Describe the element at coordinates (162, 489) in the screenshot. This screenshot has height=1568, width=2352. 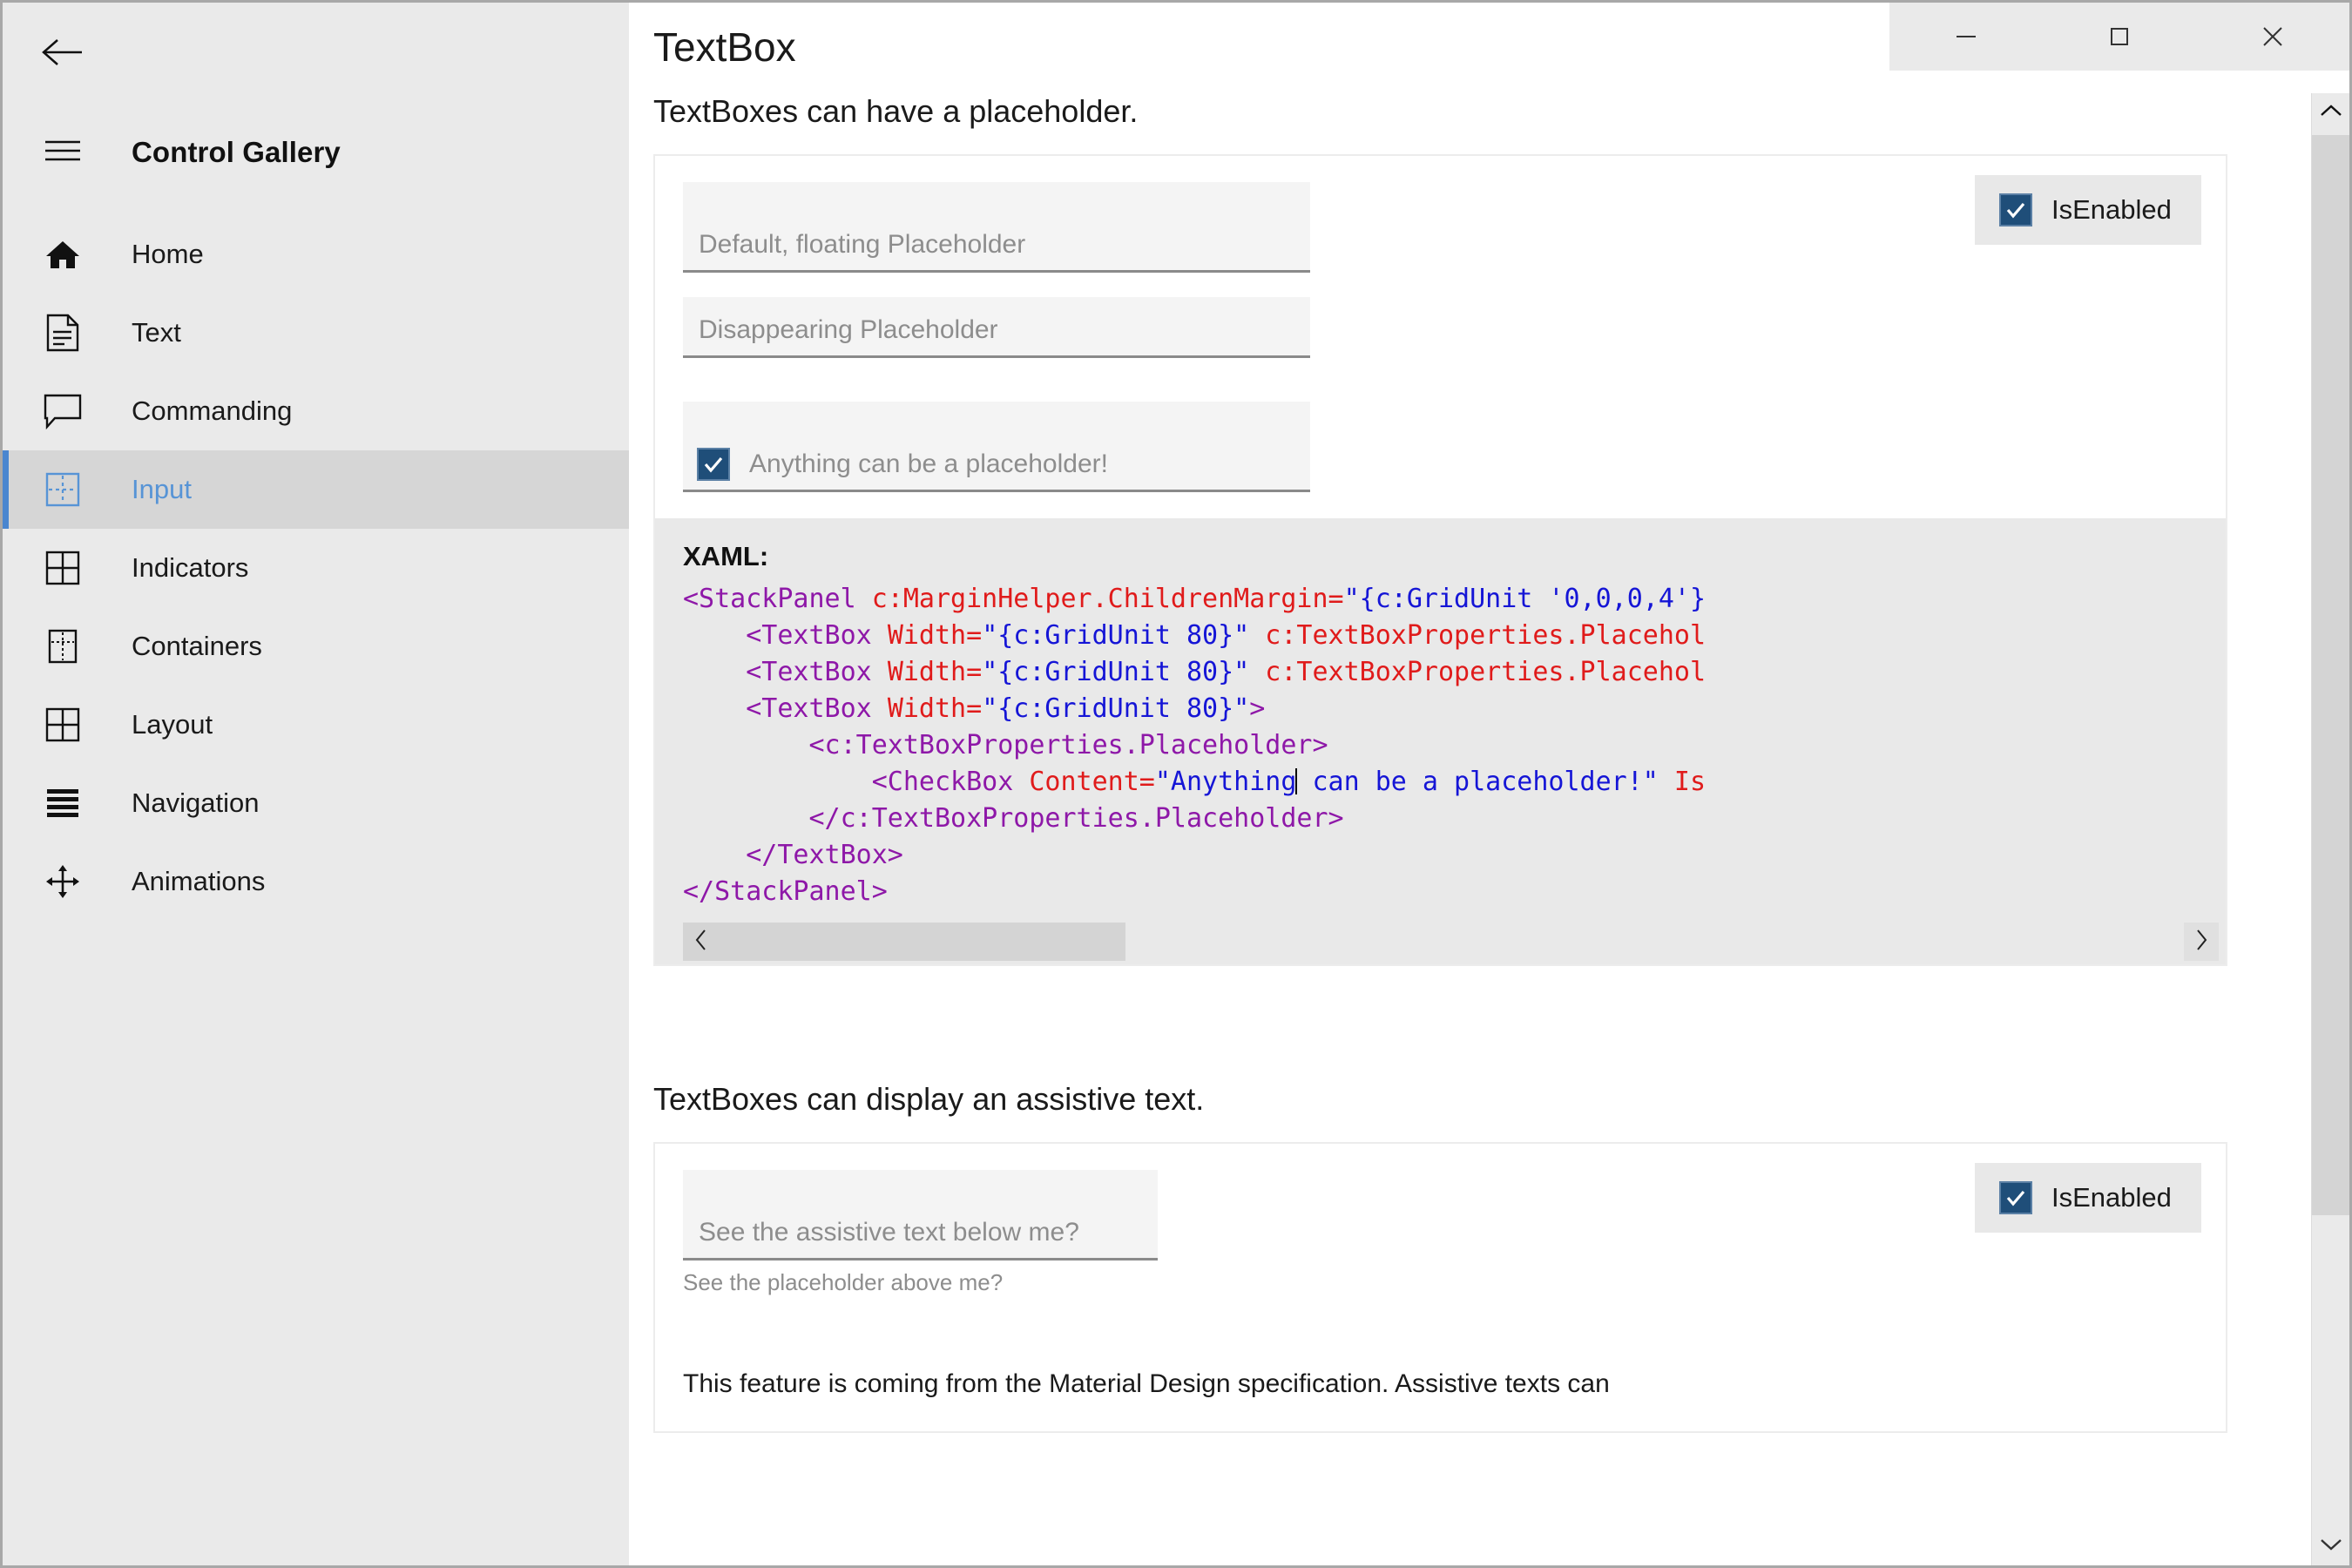
I see `sidebar-item-label: Input` at that location.